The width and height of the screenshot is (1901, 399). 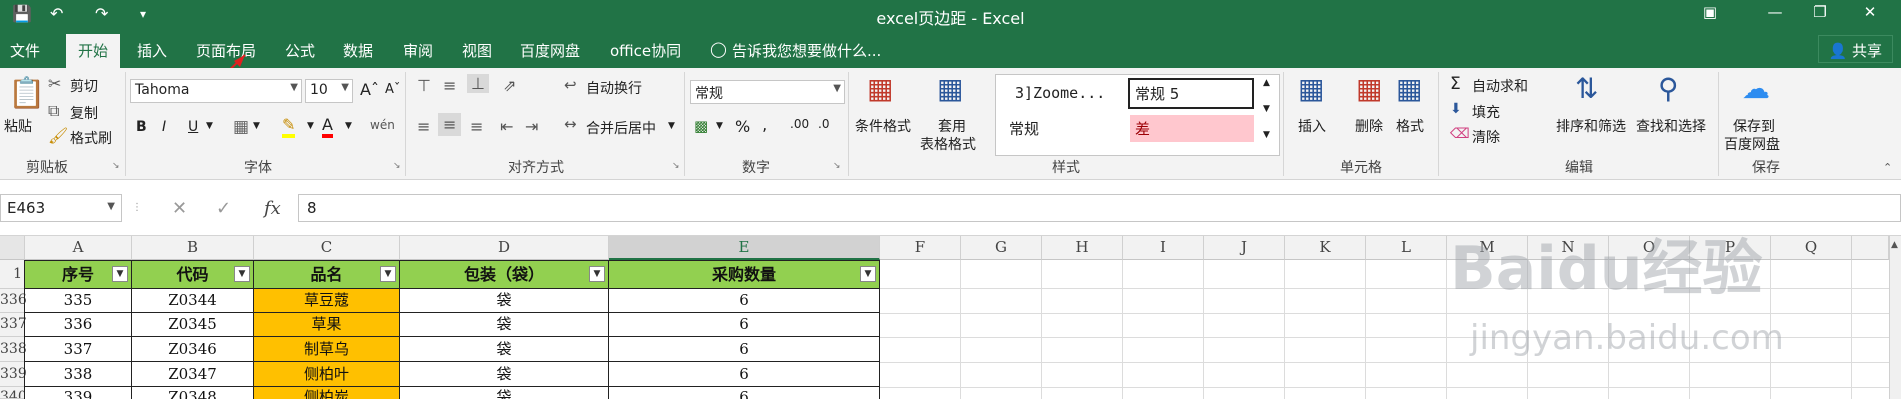 I want to click on format-cells-button: 格式, so click(x=1410, y=126).